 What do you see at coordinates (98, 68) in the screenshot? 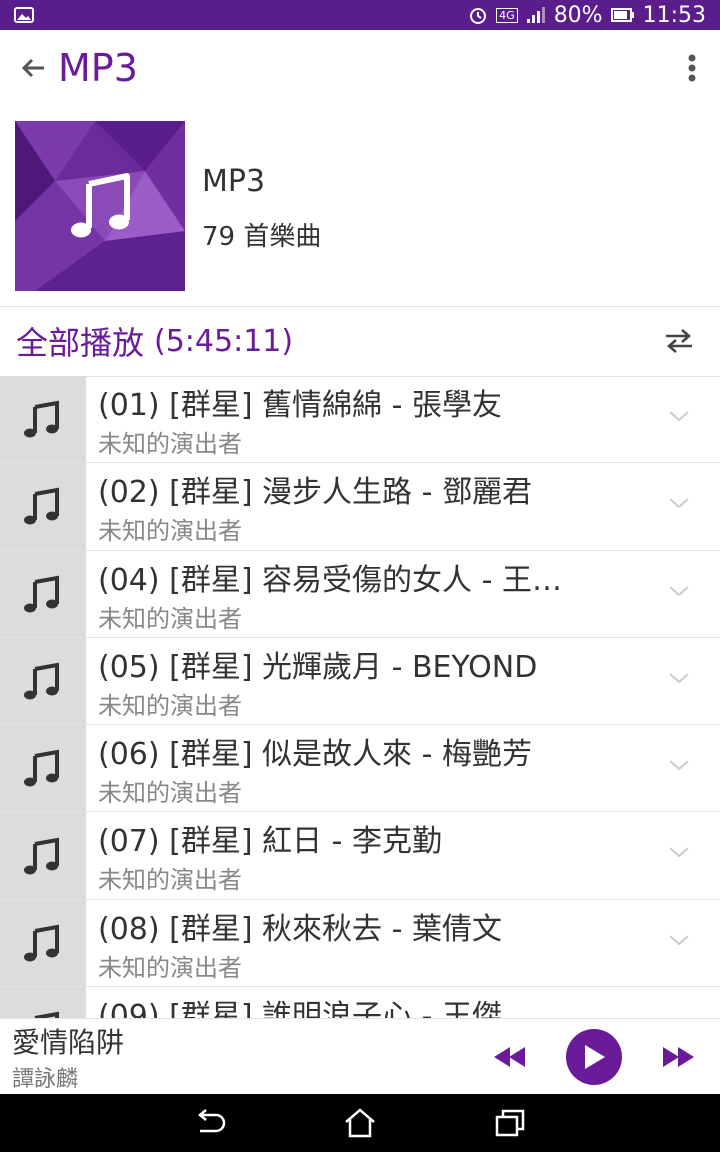
I see `page-title: MP3` at bounding box center [98, 68].